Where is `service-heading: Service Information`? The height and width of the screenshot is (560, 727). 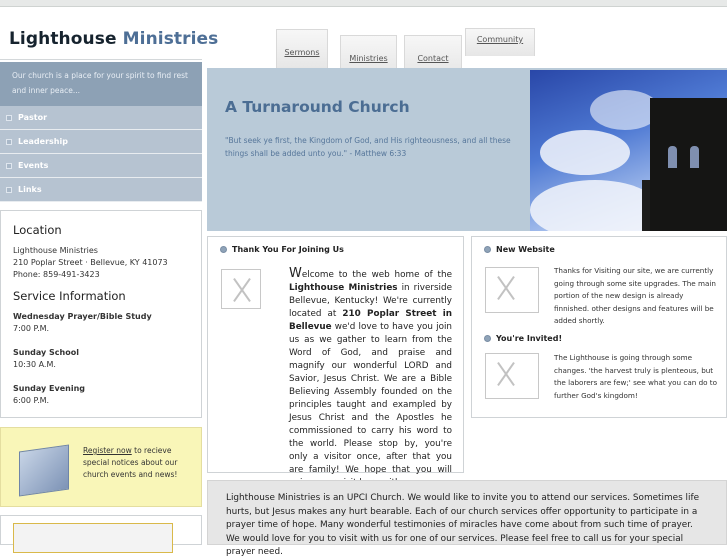 service-heading: Service Information is located at coordinates (69, 296).